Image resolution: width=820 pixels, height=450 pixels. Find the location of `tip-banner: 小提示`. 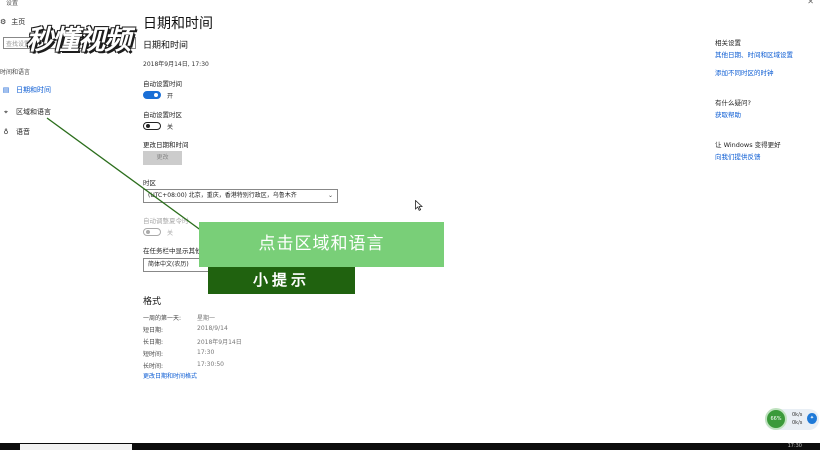

tip-banner: 小提示 is located at coordinates (281, 280).